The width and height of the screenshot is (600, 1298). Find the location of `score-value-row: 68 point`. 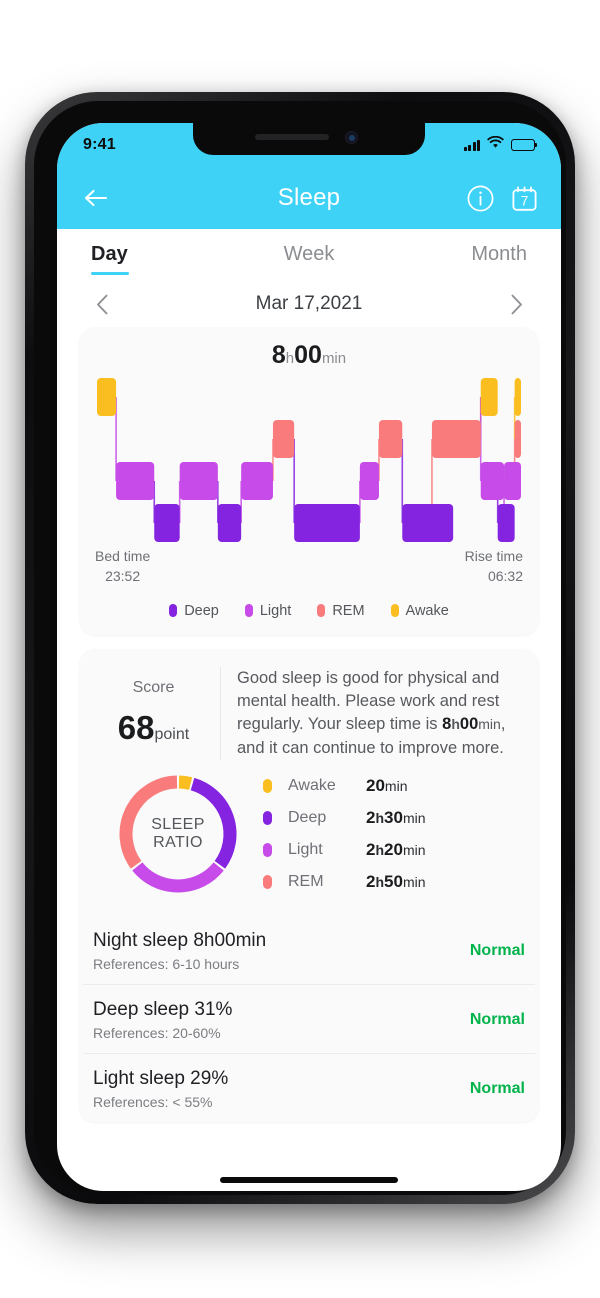

score-value-row: 68 point is located at coordinates (153, 728).